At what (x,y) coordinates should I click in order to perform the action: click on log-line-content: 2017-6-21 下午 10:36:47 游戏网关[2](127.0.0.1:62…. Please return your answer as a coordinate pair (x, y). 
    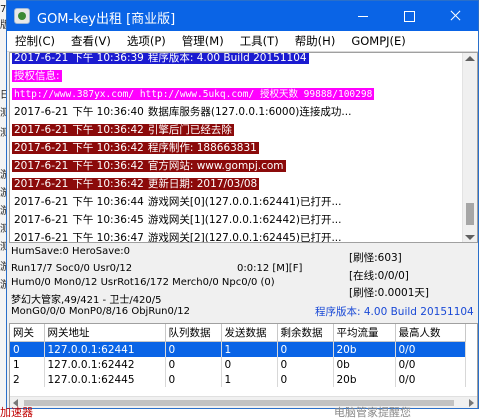
    Looking at the image, I should click on (177, 237).